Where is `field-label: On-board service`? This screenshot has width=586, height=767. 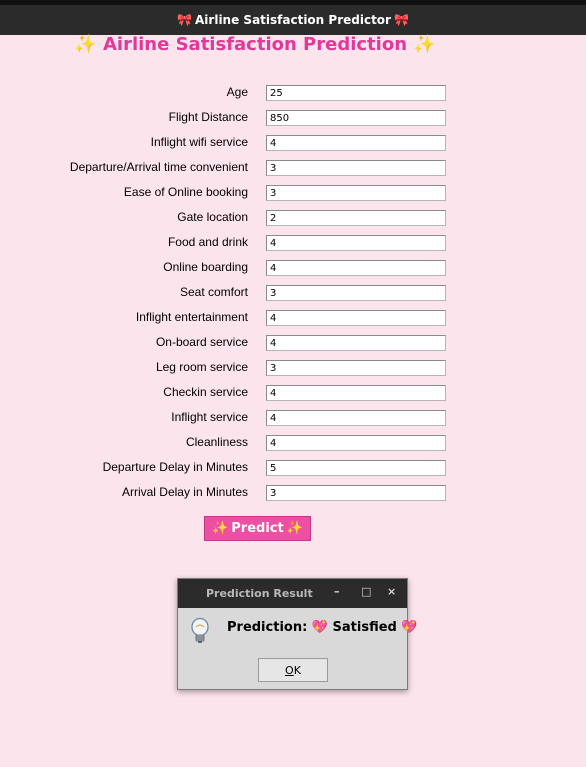
field-label: On-board service is located at coordinates (201, 342).